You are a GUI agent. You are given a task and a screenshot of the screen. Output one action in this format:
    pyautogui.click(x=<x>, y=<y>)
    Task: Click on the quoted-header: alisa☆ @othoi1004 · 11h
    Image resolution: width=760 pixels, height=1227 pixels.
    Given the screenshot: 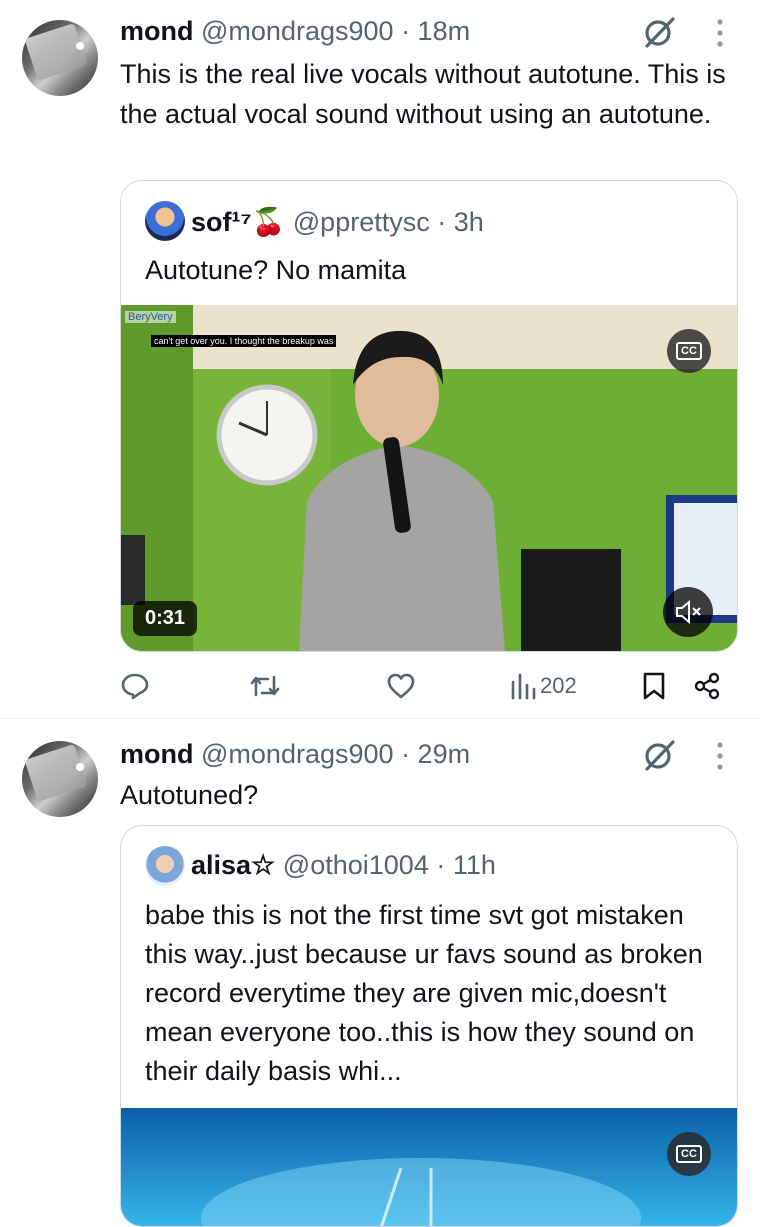 What is the action you would take?
    pyautogui.click(x=343, y=865)
    